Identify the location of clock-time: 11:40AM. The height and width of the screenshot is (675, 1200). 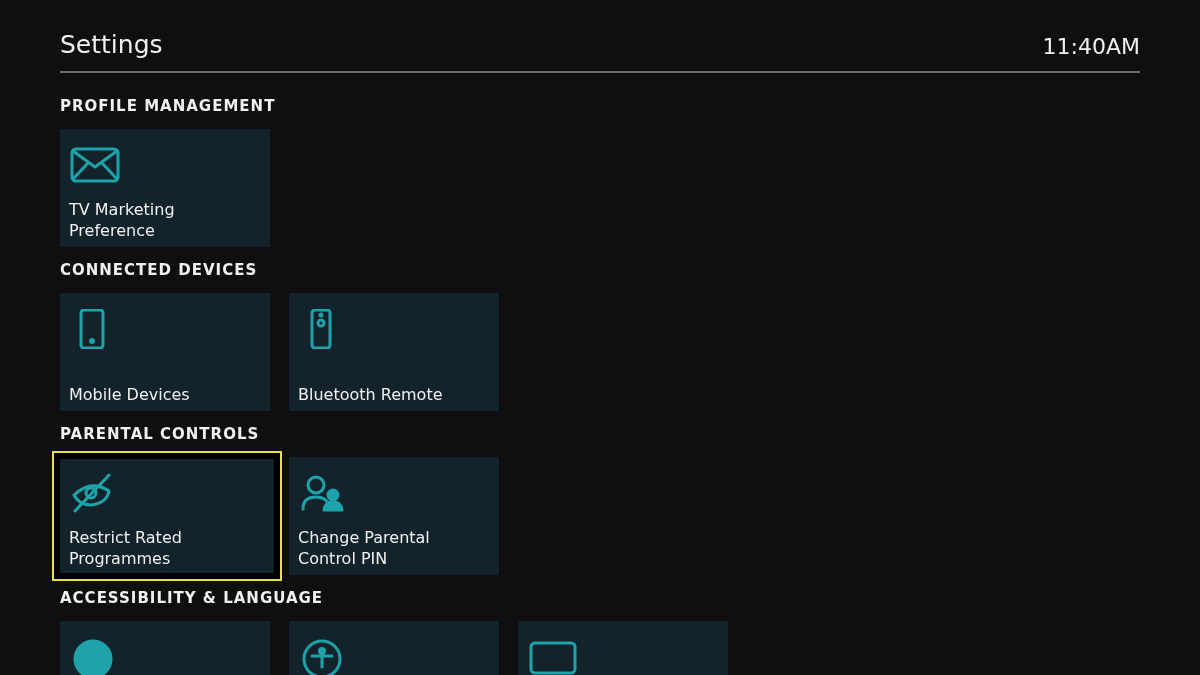
(1091, 46).